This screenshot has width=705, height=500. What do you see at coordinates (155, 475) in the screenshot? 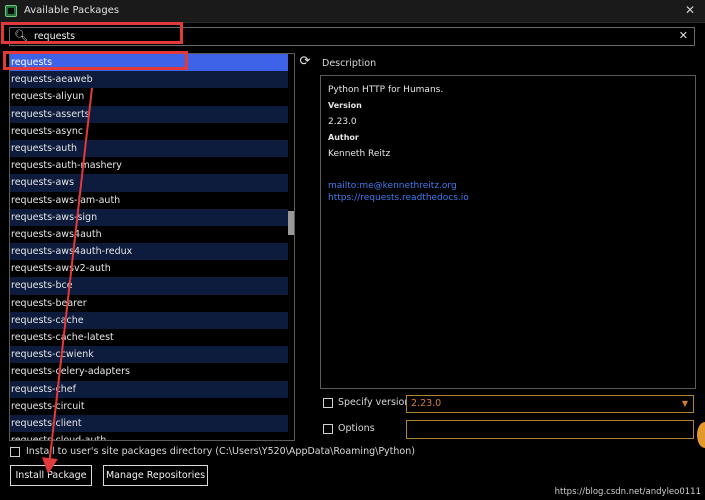
I see `manage-repositories-button: Manage Repositories` at bounding box center [155, 475].